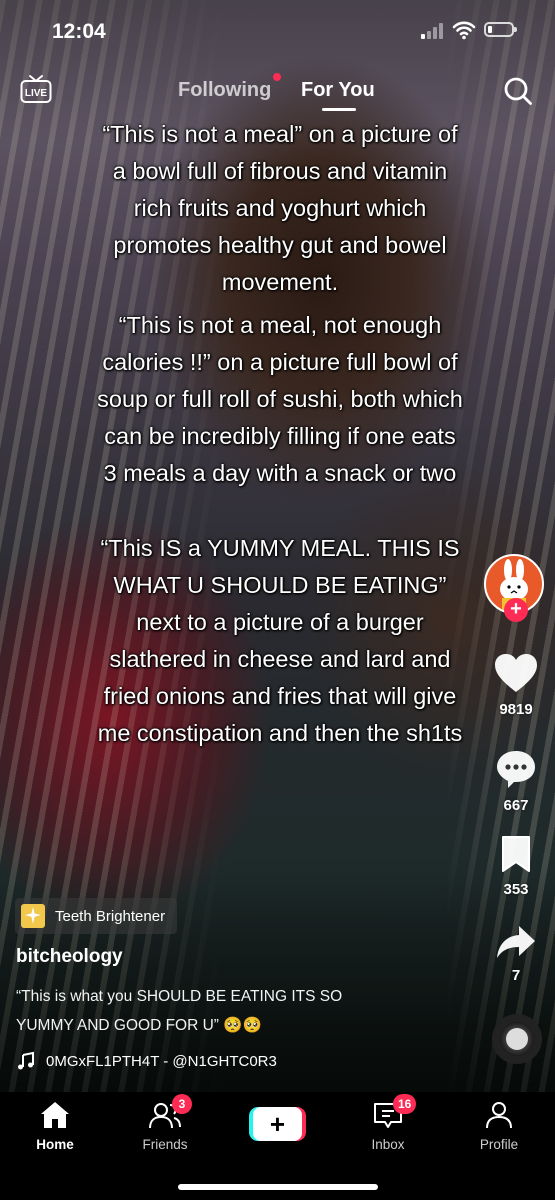 The width and height of the screenshot is (555, 1200). I want to click on nav-inbox-label: Inbox, so click(388, 1144).